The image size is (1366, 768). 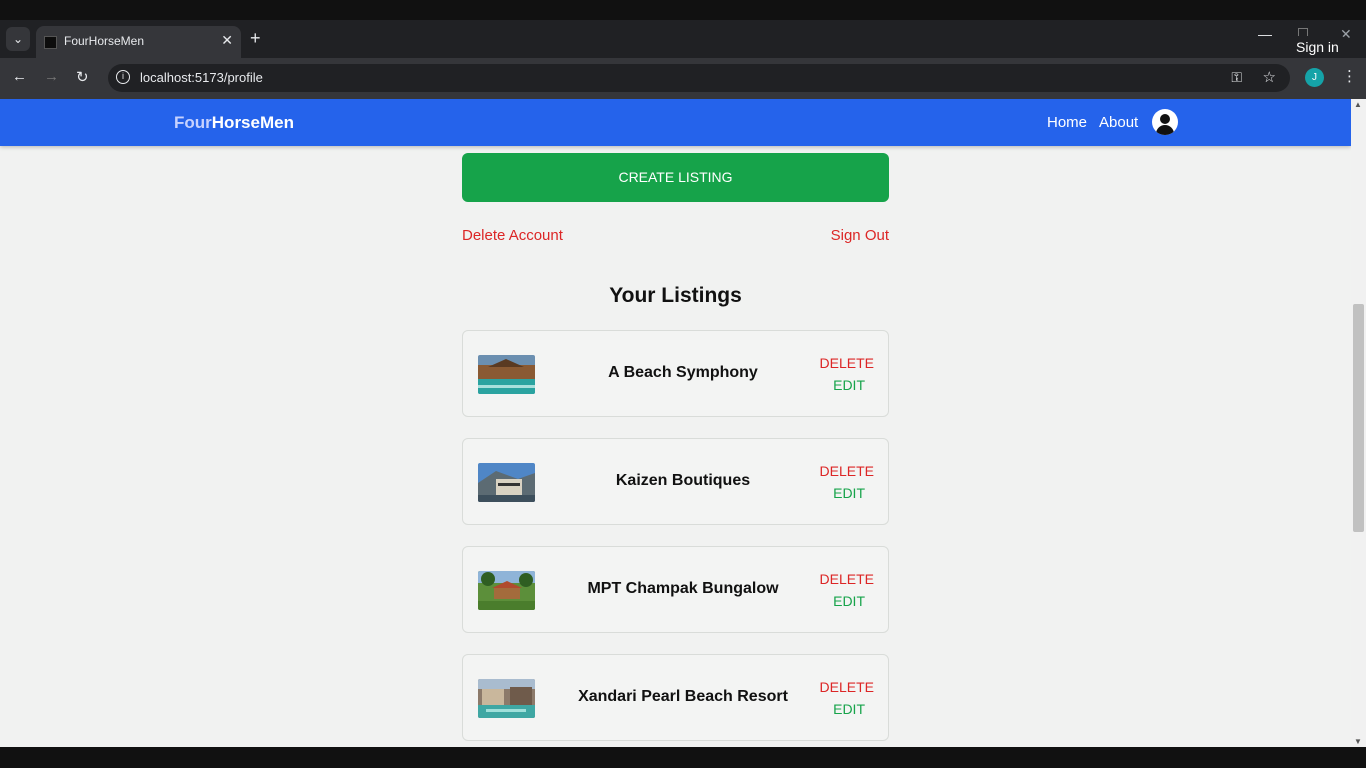 What do you see at coordinates (1358, 104) in the screenshot?
I see `scroll-up-icon: ▲` at bounding box center [1358, 104].